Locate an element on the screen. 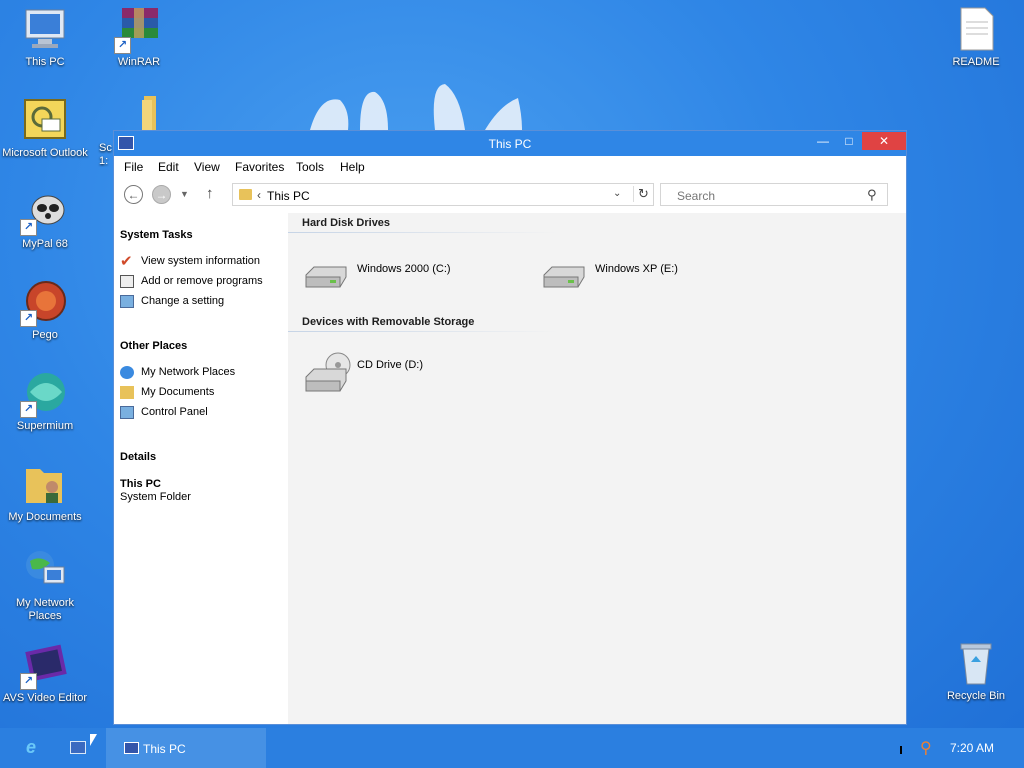  details-title: Details is located at coordinates (138, 457).